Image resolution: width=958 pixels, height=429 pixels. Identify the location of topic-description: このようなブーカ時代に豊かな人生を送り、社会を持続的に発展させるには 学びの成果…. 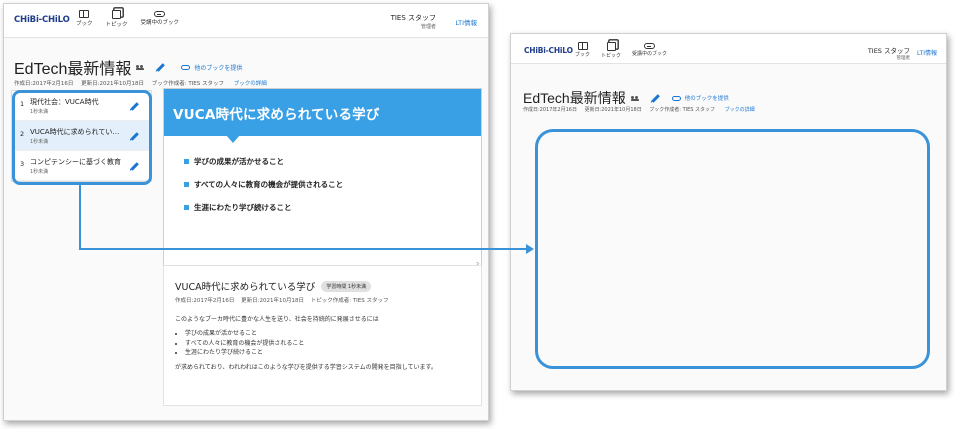
(325, 343).